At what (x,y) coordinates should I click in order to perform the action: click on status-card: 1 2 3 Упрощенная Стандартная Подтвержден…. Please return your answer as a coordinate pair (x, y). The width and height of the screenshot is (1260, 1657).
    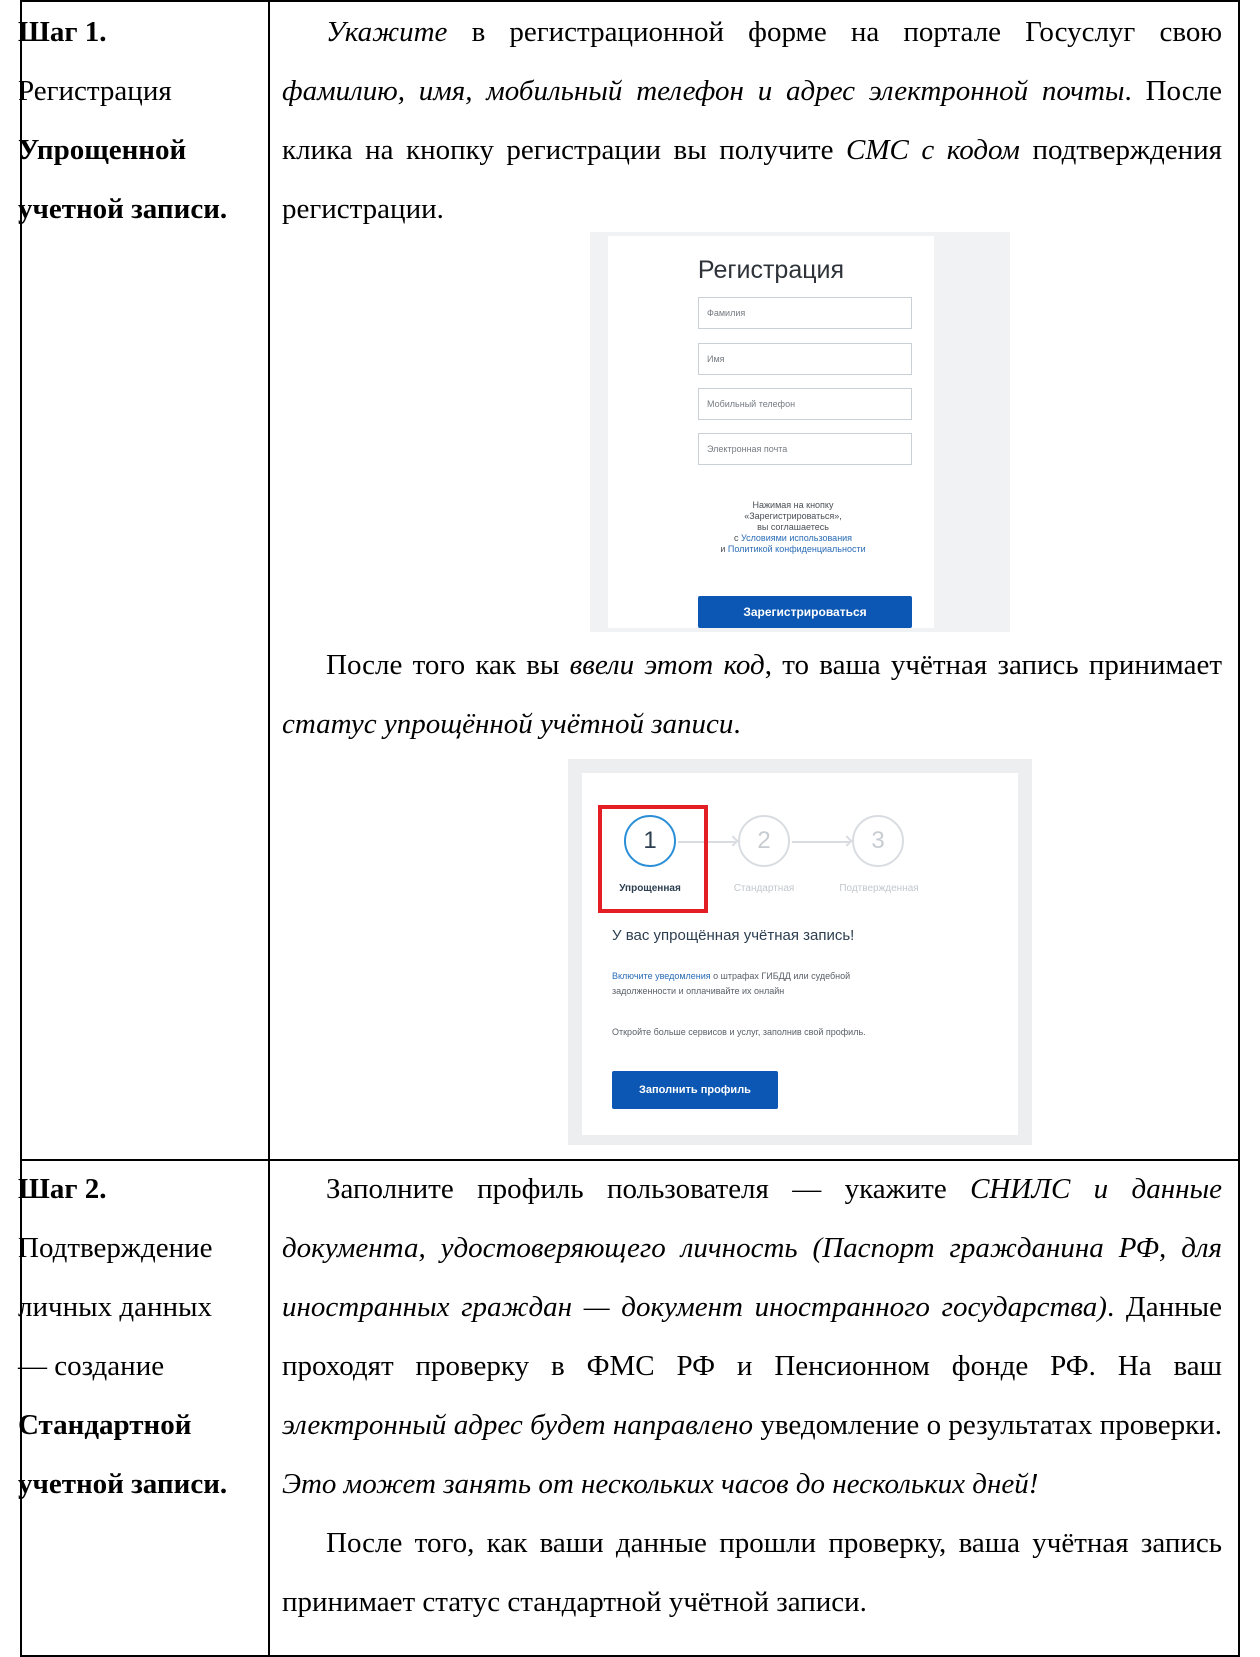
    Looking at the image, I should click on (800, 954).